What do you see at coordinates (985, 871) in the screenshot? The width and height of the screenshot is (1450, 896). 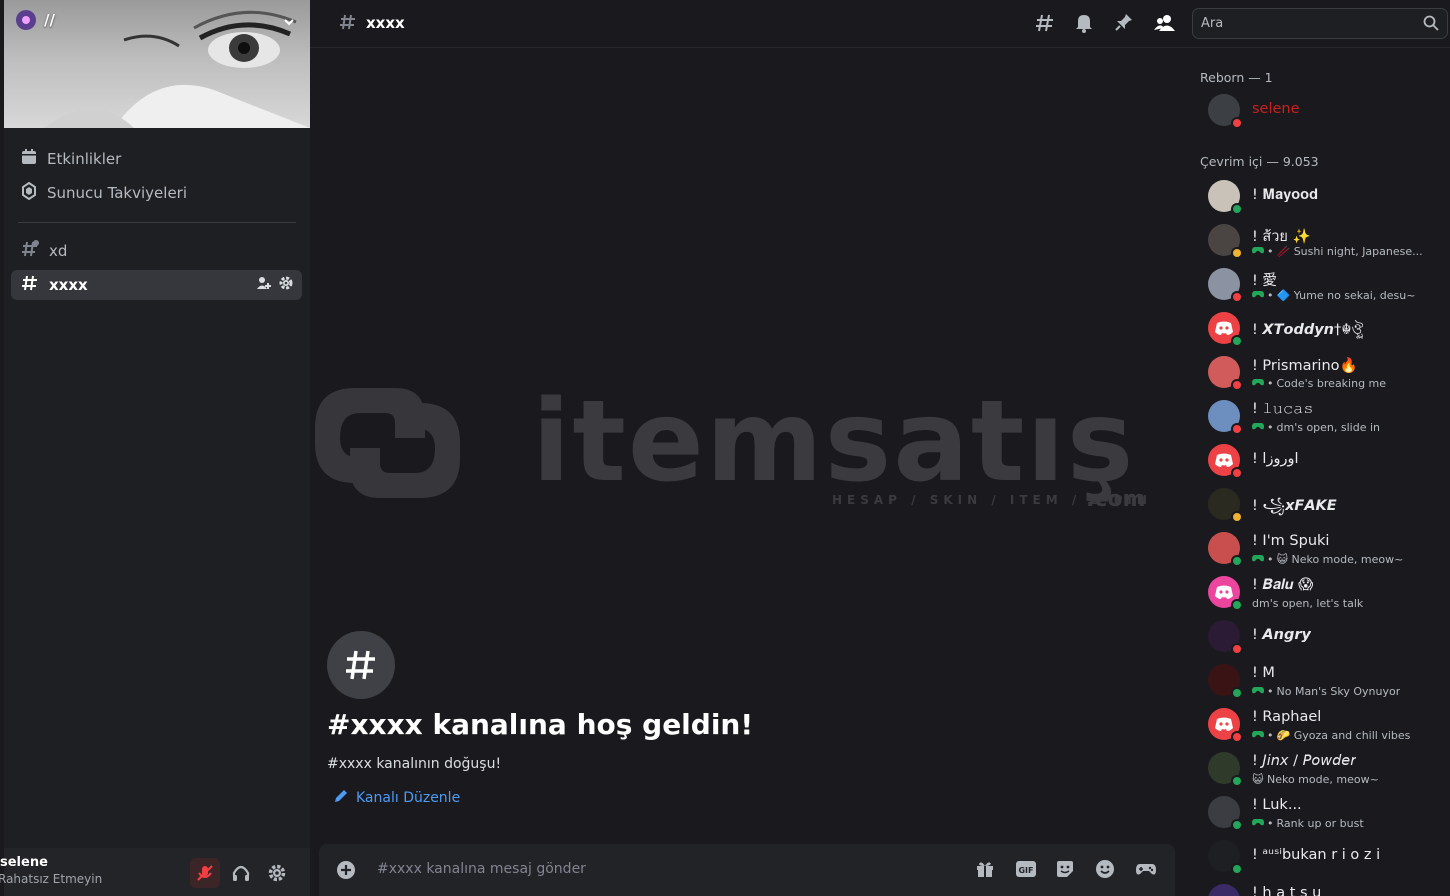 I see `gift-icon` at bounding box center [985, 871].